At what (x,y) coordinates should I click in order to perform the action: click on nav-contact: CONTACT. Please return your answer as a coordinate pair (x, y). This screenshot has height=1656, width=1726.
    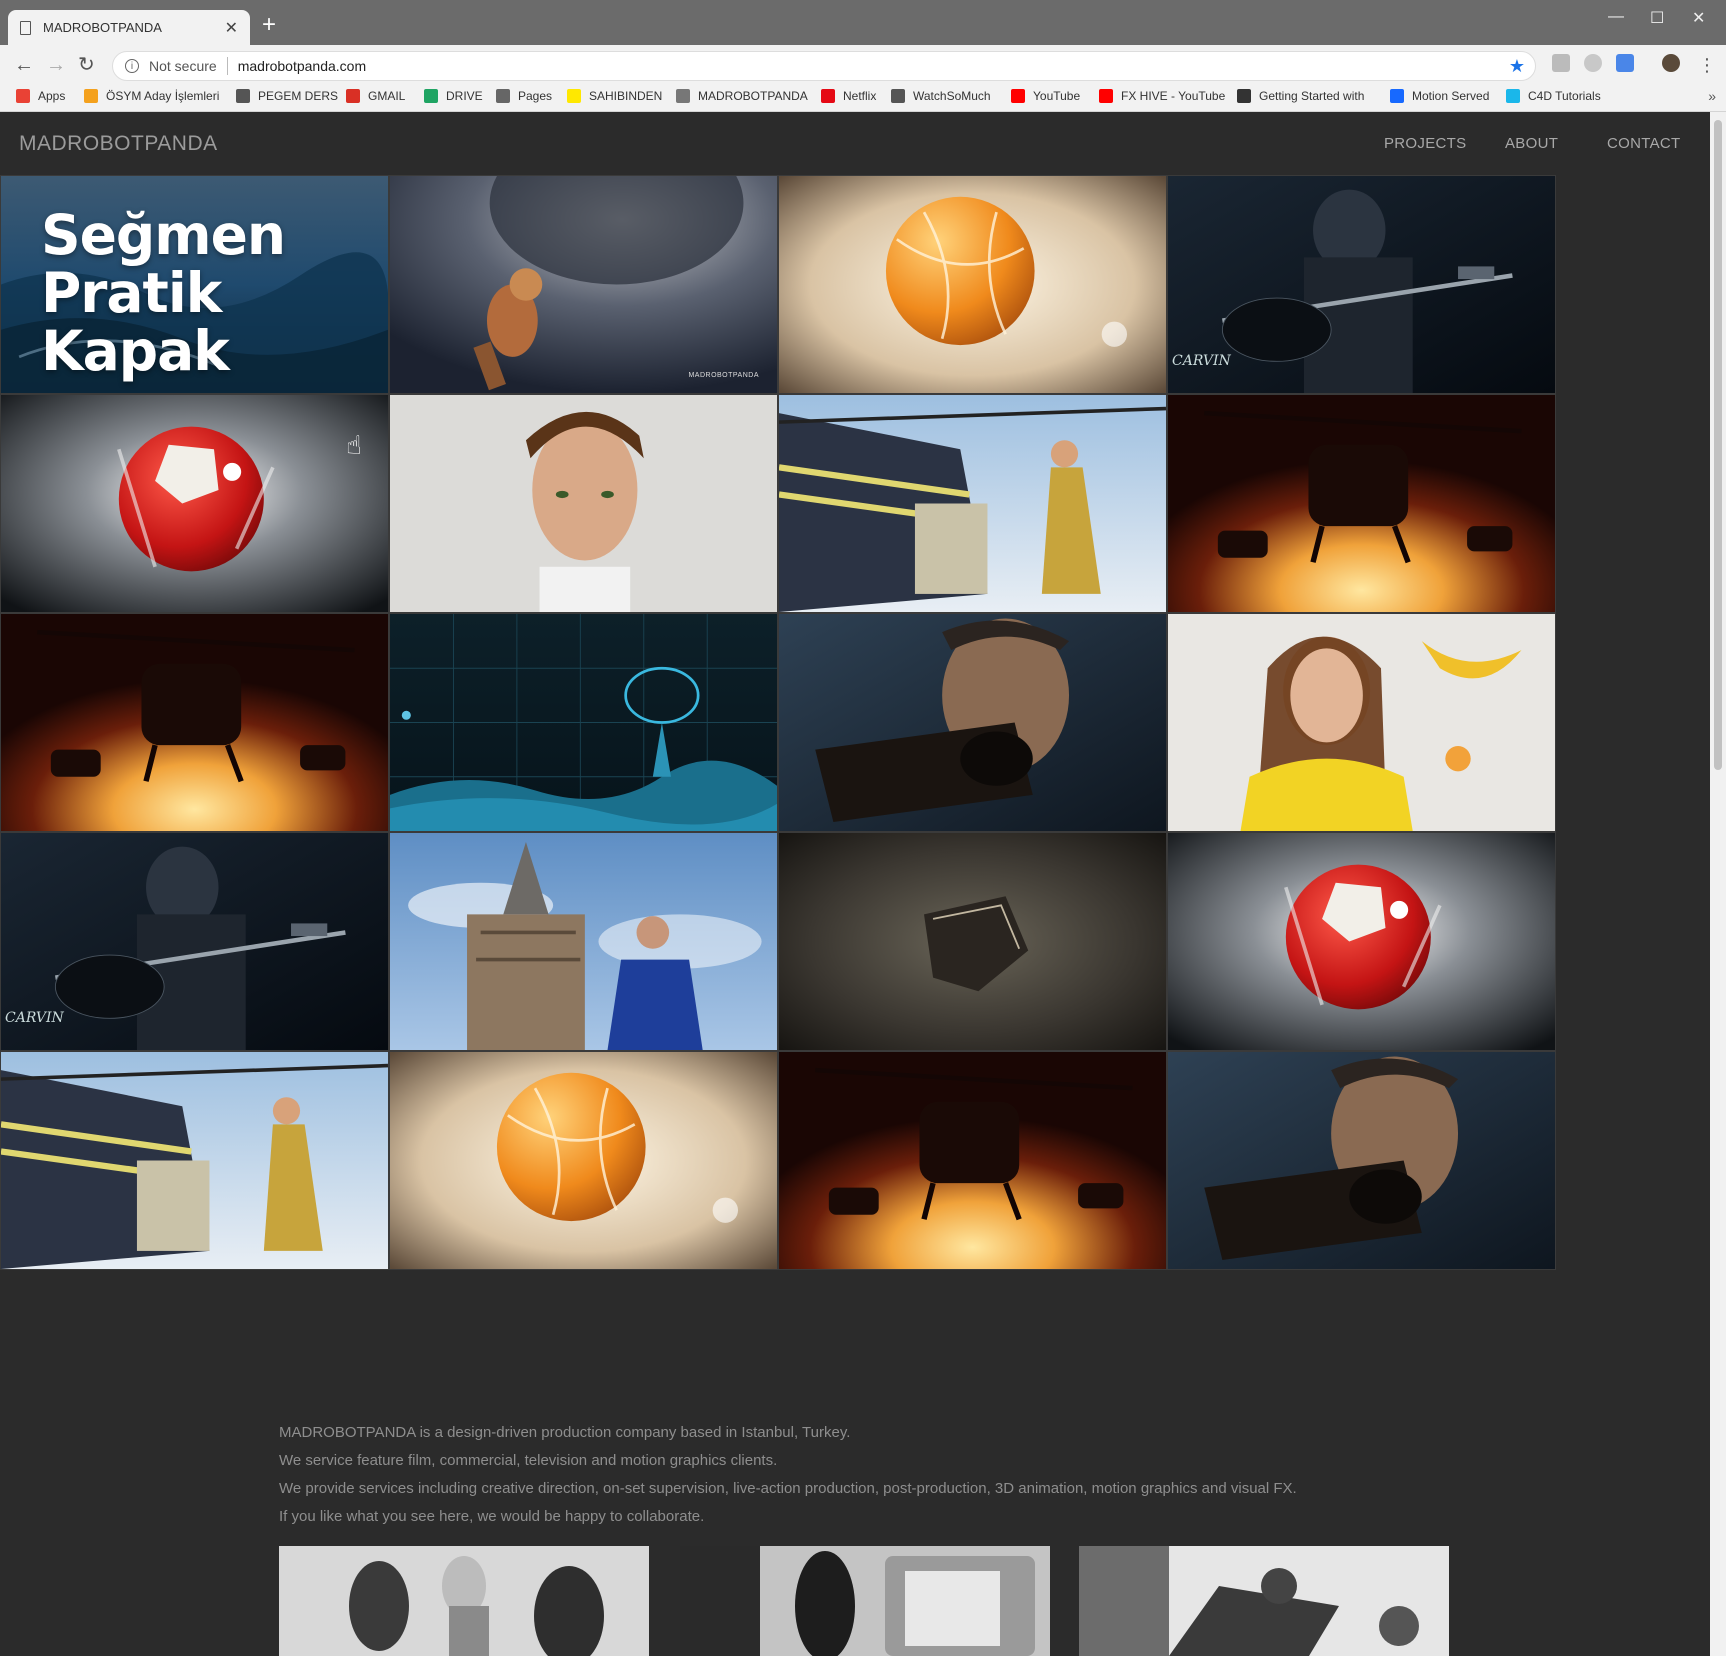
    Looking at the image, I should click on (1643, 143).